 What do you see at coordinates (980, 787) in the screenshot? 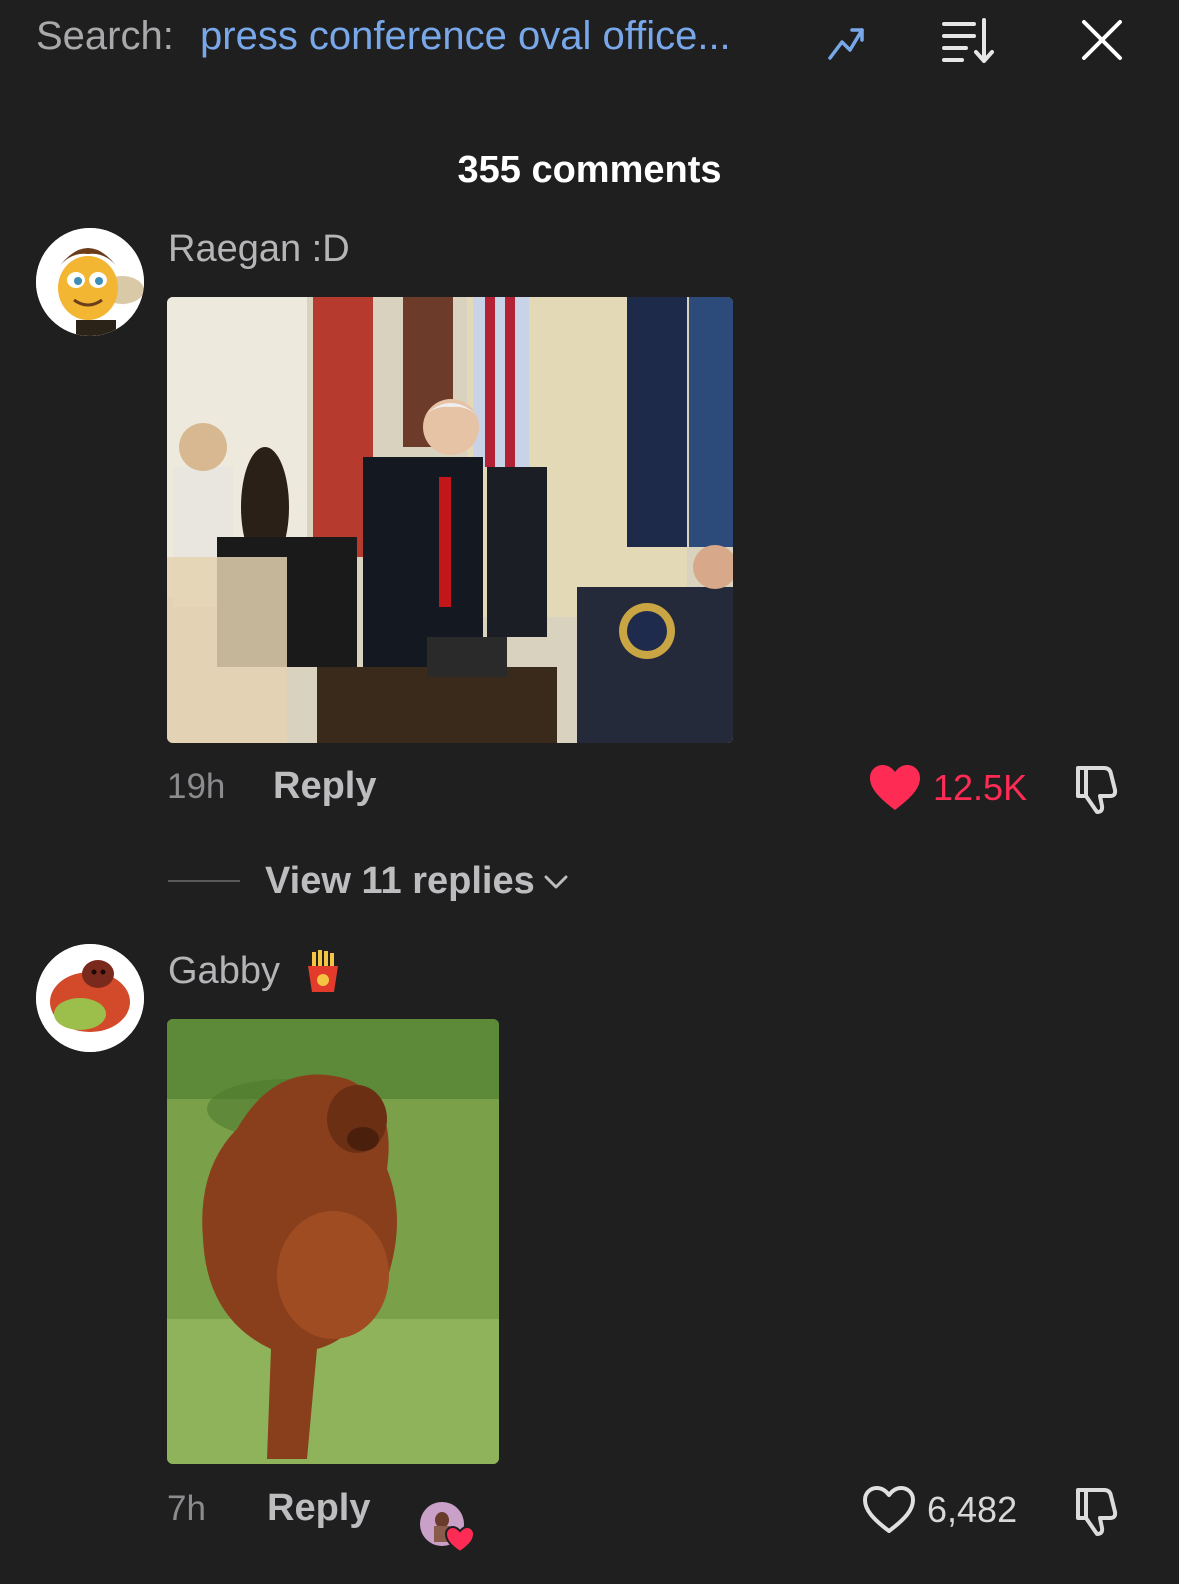
I see `like-count: 12.5K` at bounding box center [980, 787].